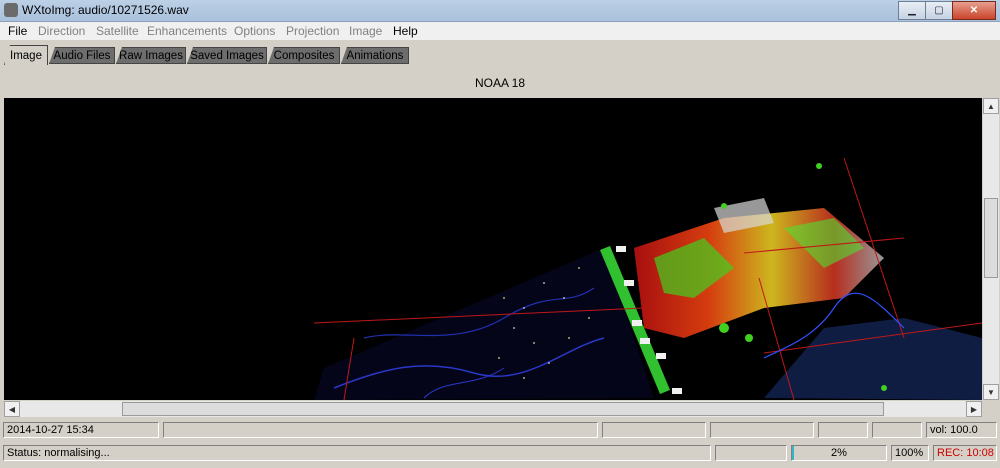 This screenshot has width=1000, height=468. What do you see at coordinates (61, 31) in the screenshot?
I see `menu-direction: Direction` at bounding box center [61, 31].